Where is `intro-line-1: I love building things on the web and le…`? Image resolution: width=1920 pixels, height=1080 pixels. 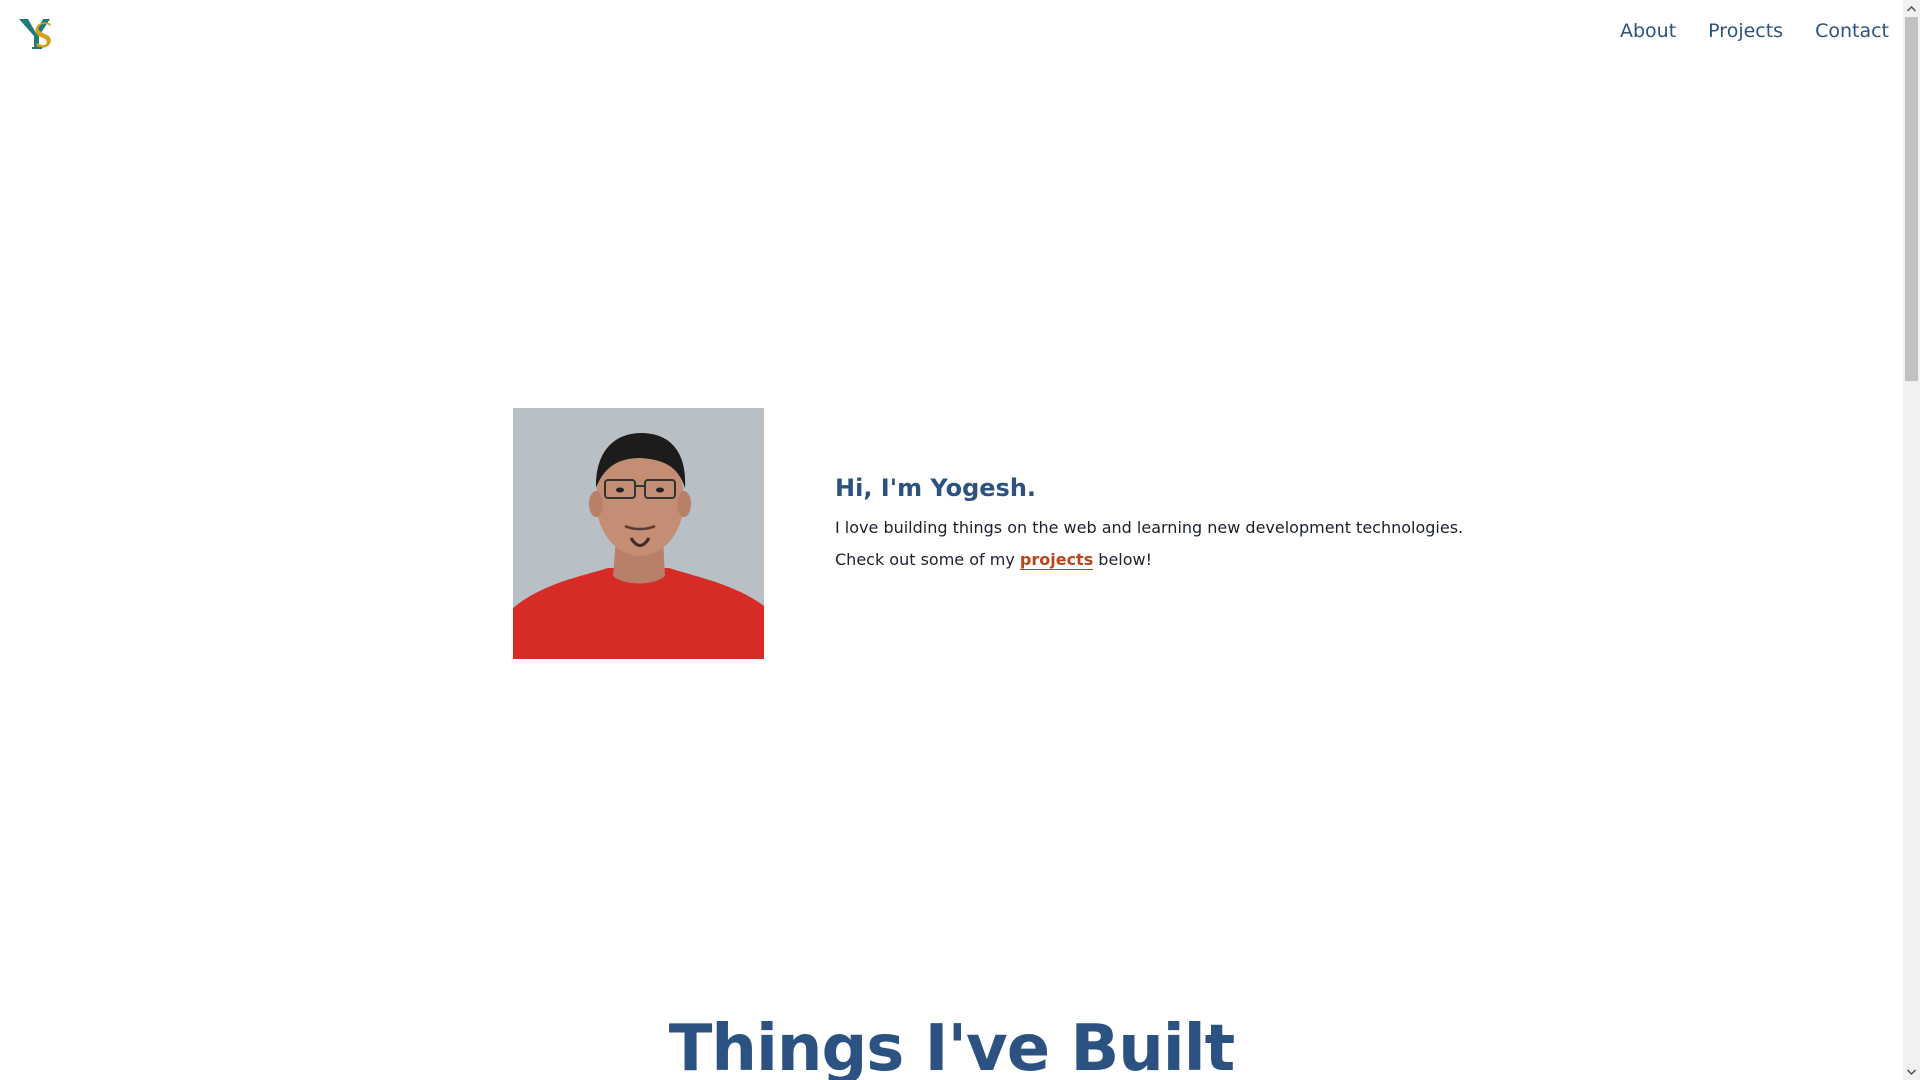
intro-line-1: I love building things on the web and le… is located at coordinates (1149, 527).